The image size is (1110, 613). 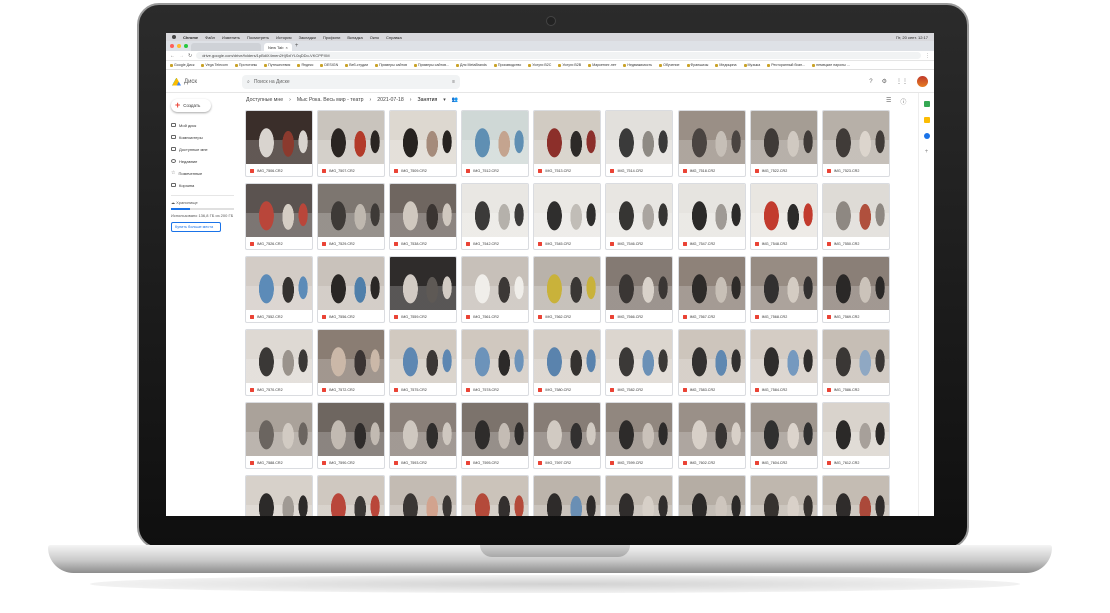 I want to click on help-icon: ?, so click(x=870, y=82).